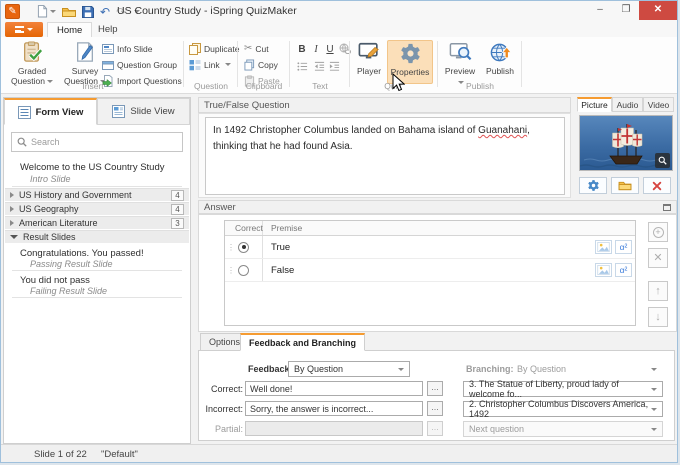 This screenshot has height=465, width=680. I want to click on gear-icon, so click(593, 185).